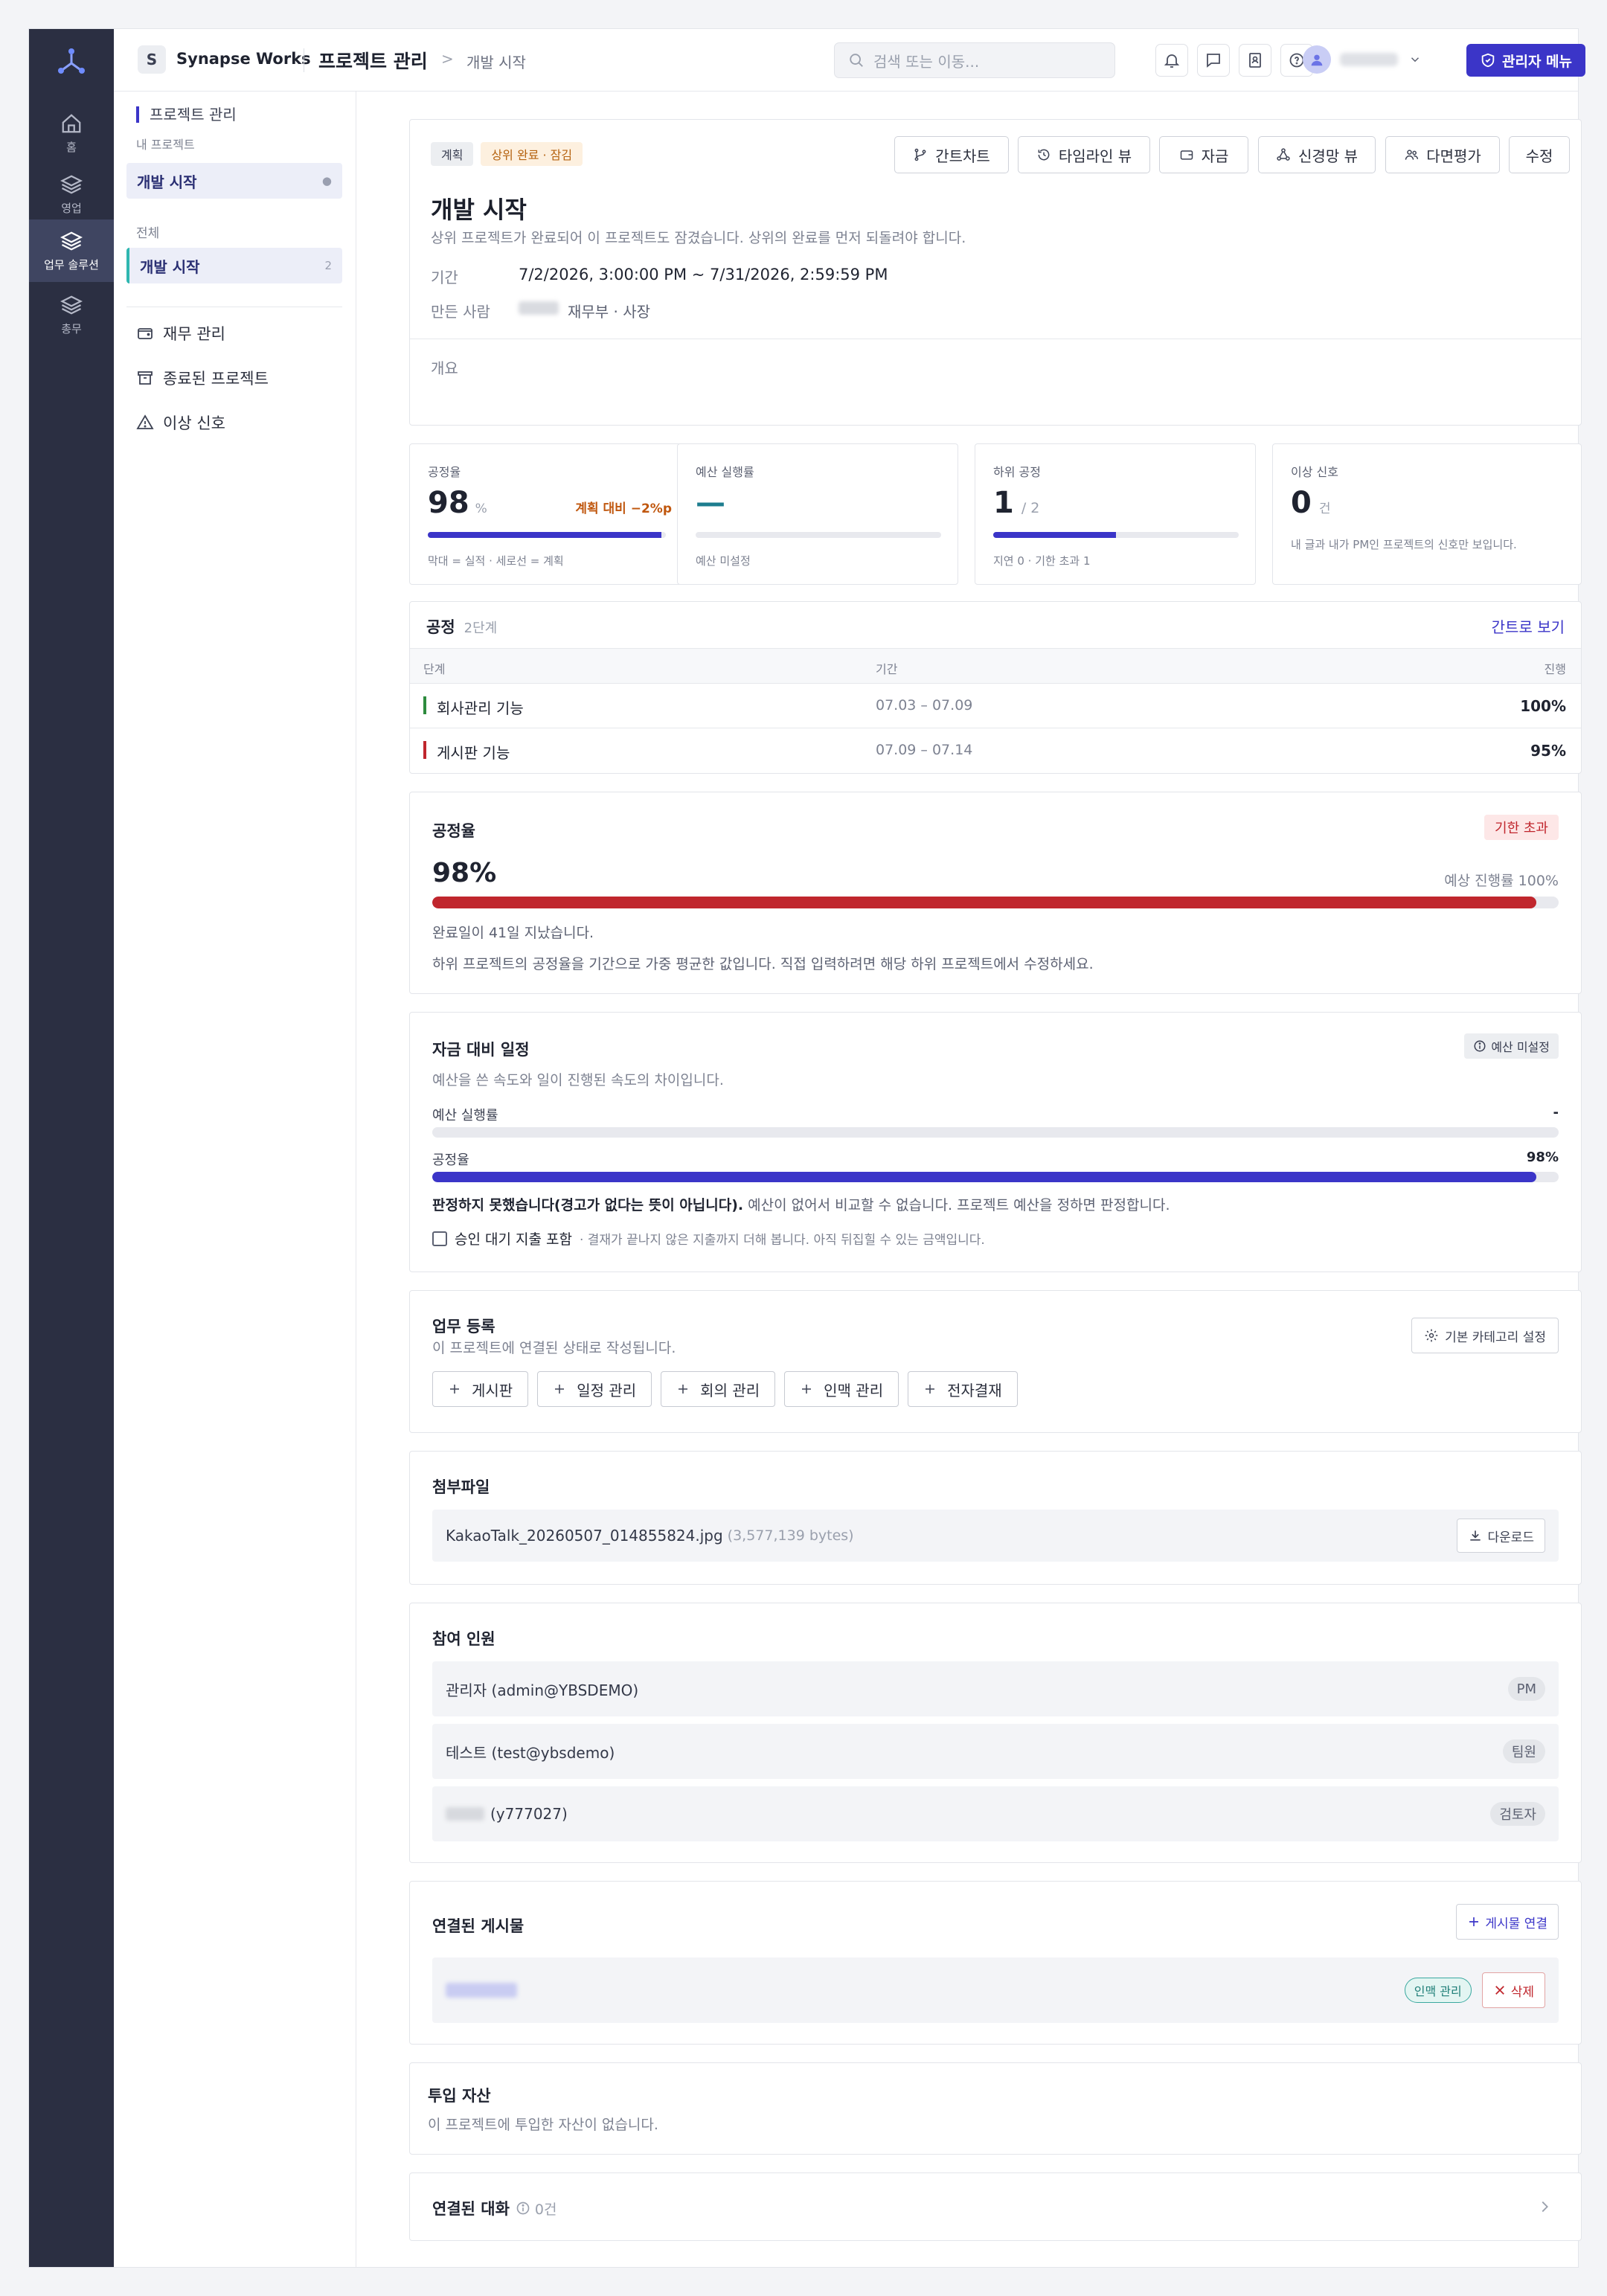 The height and width of the screenshot is (2296, 1607). I want to click on linked-posts-card: 연결된 게시물 게시물 연결 인맥 관리 삭제, so click(995, 1963).